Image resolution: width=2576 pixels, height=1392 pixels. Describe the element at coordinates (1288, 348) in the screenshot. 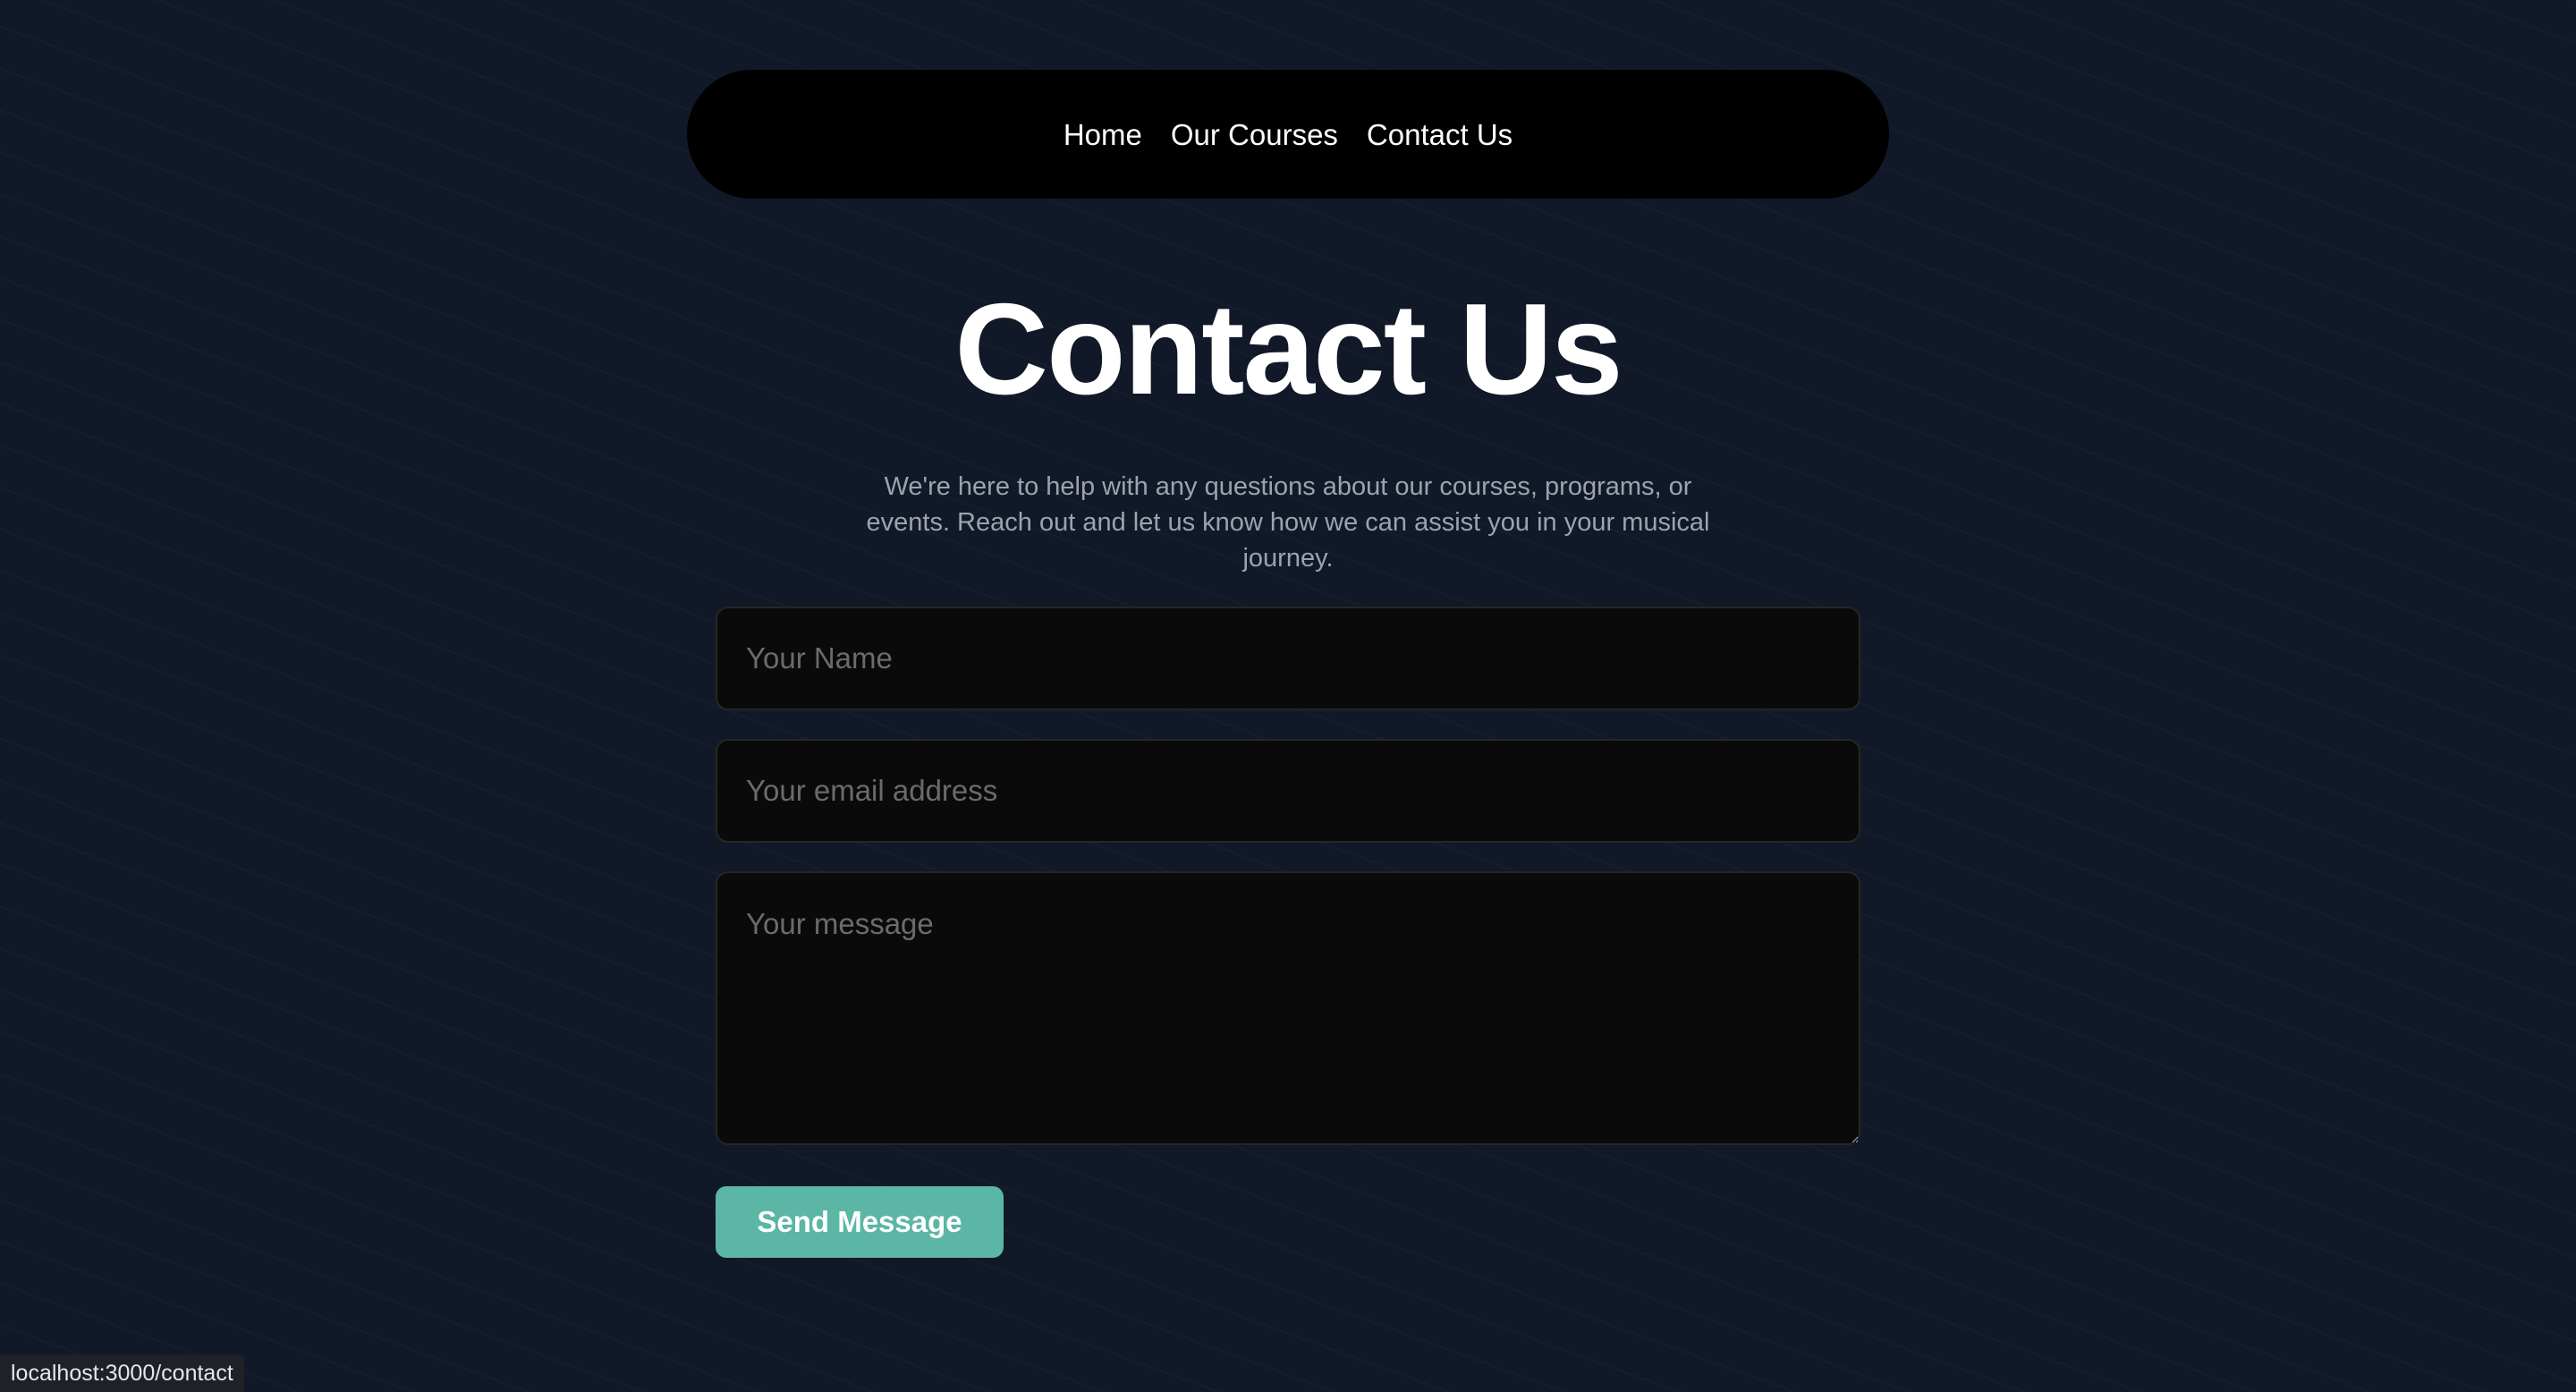

I see `page-title: Contact Us` at that location.